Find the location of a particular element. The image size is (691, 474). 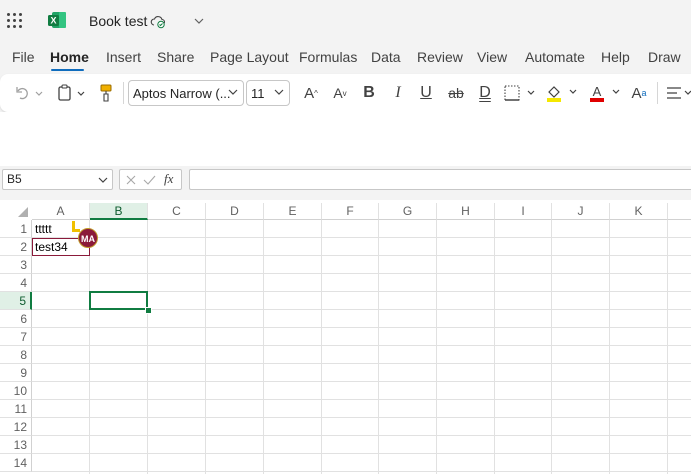

tab-data: Data is located at coordinates (386, 57).